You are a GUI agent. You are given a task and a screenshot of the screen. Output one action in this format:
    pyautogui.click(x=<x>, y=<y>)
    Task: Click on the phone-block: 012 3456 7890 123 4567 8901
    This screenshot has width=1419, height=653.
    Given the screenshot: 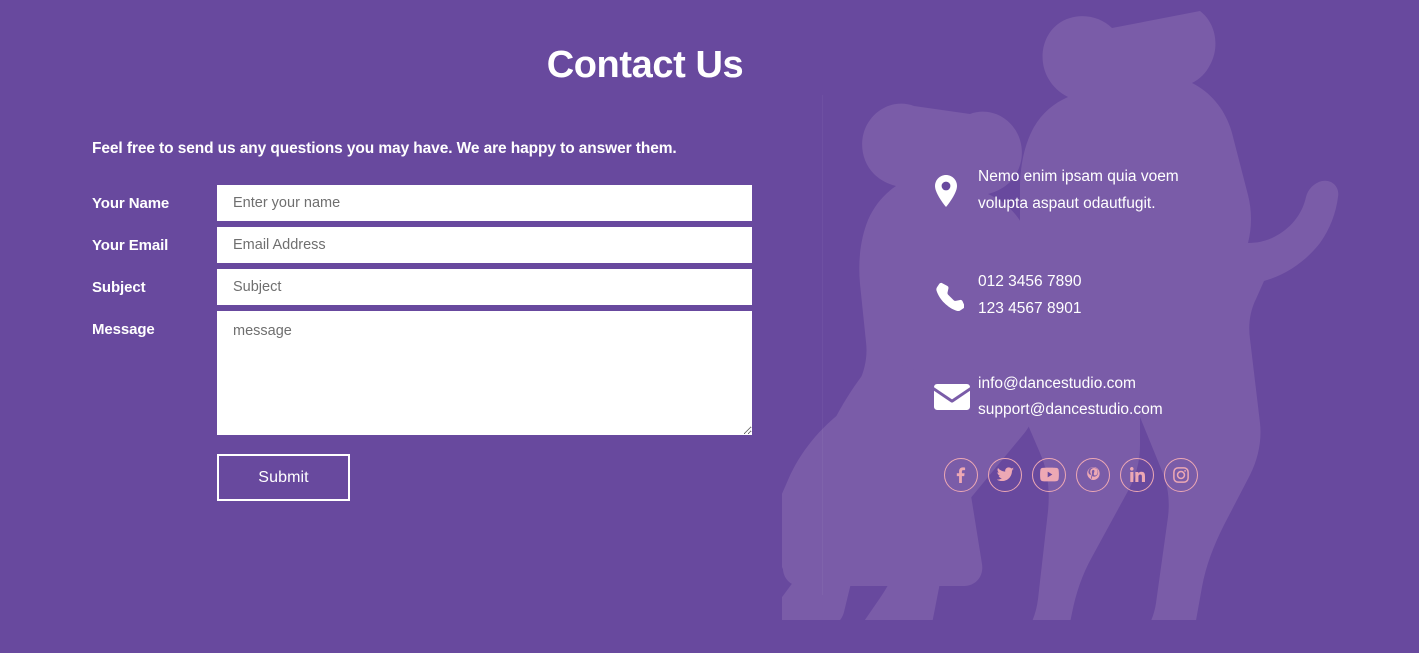 What is the action you would take?
    pyautogui.click(x=1099, y=295)
    